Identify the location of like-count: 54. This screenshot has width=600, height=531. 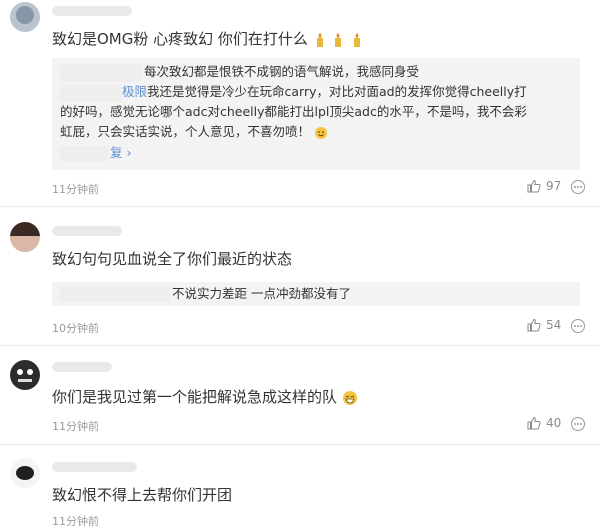
(554, 325).